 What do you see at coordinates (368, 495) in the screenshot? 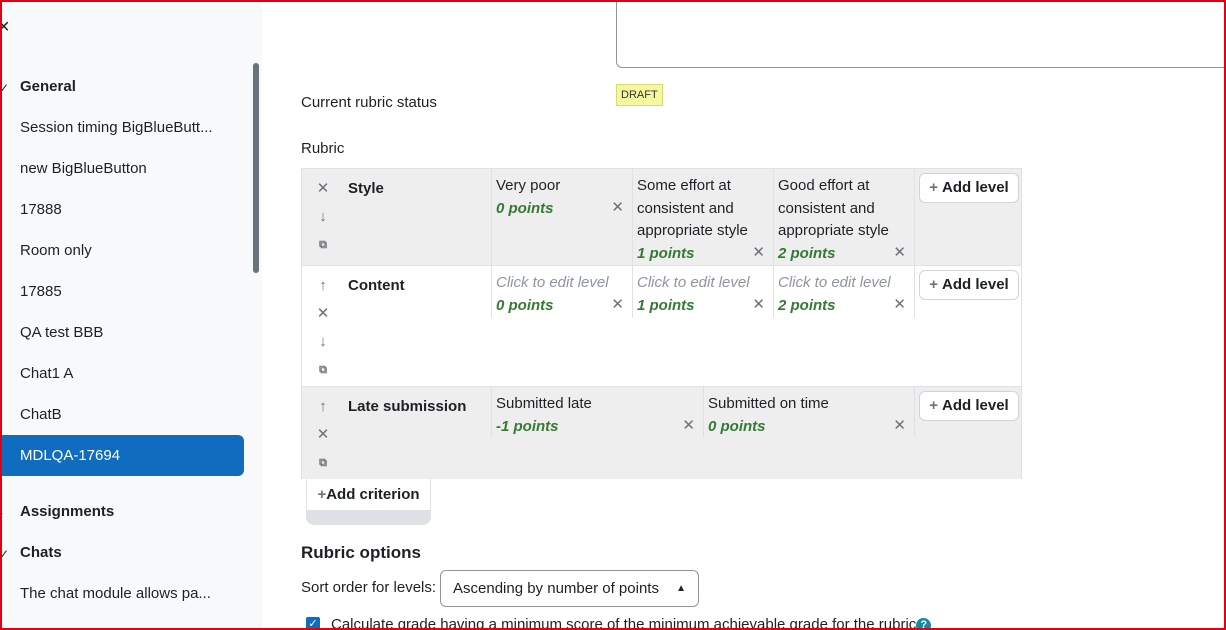
I see `add-criterion-button: +Add criterion` at bounding box center [368, 495].